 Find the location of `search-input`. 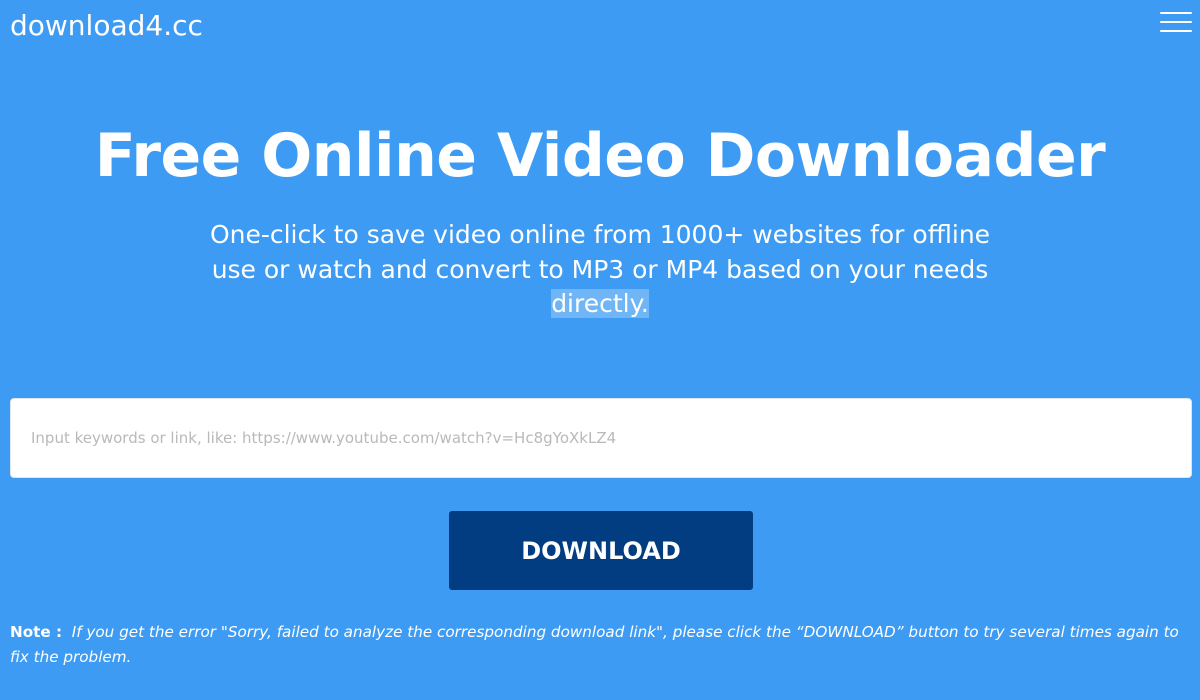

search-input is located at coordinates (601, 438).